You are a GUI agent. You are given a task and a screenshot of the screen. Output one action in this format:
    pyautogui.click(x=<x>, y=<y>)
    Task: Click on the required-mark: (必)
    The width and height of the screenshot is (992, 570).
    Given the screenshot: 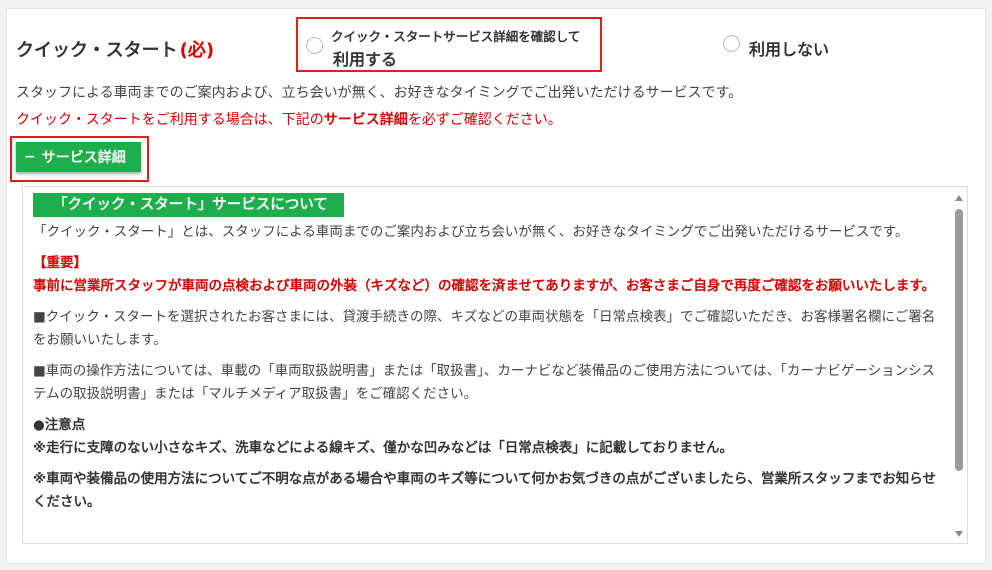 What is the action you would take?
    pyautogui.click(x=197, y=50)
    